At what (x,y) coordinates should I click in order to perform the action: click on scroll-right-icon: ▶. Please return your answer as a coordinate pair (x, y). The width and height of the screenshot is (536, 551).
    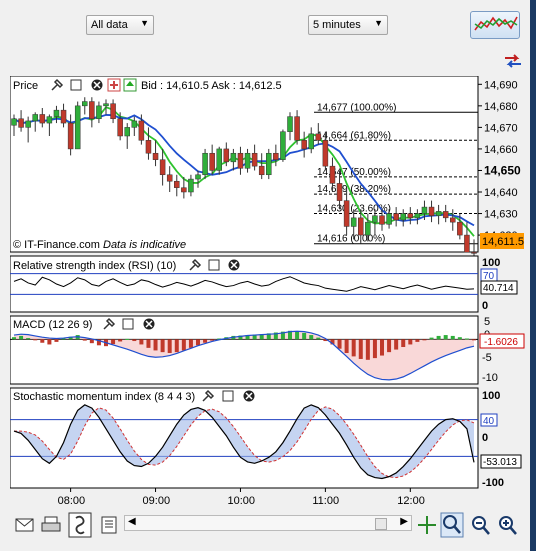
    Looking at the image, I should click on (404, 521).